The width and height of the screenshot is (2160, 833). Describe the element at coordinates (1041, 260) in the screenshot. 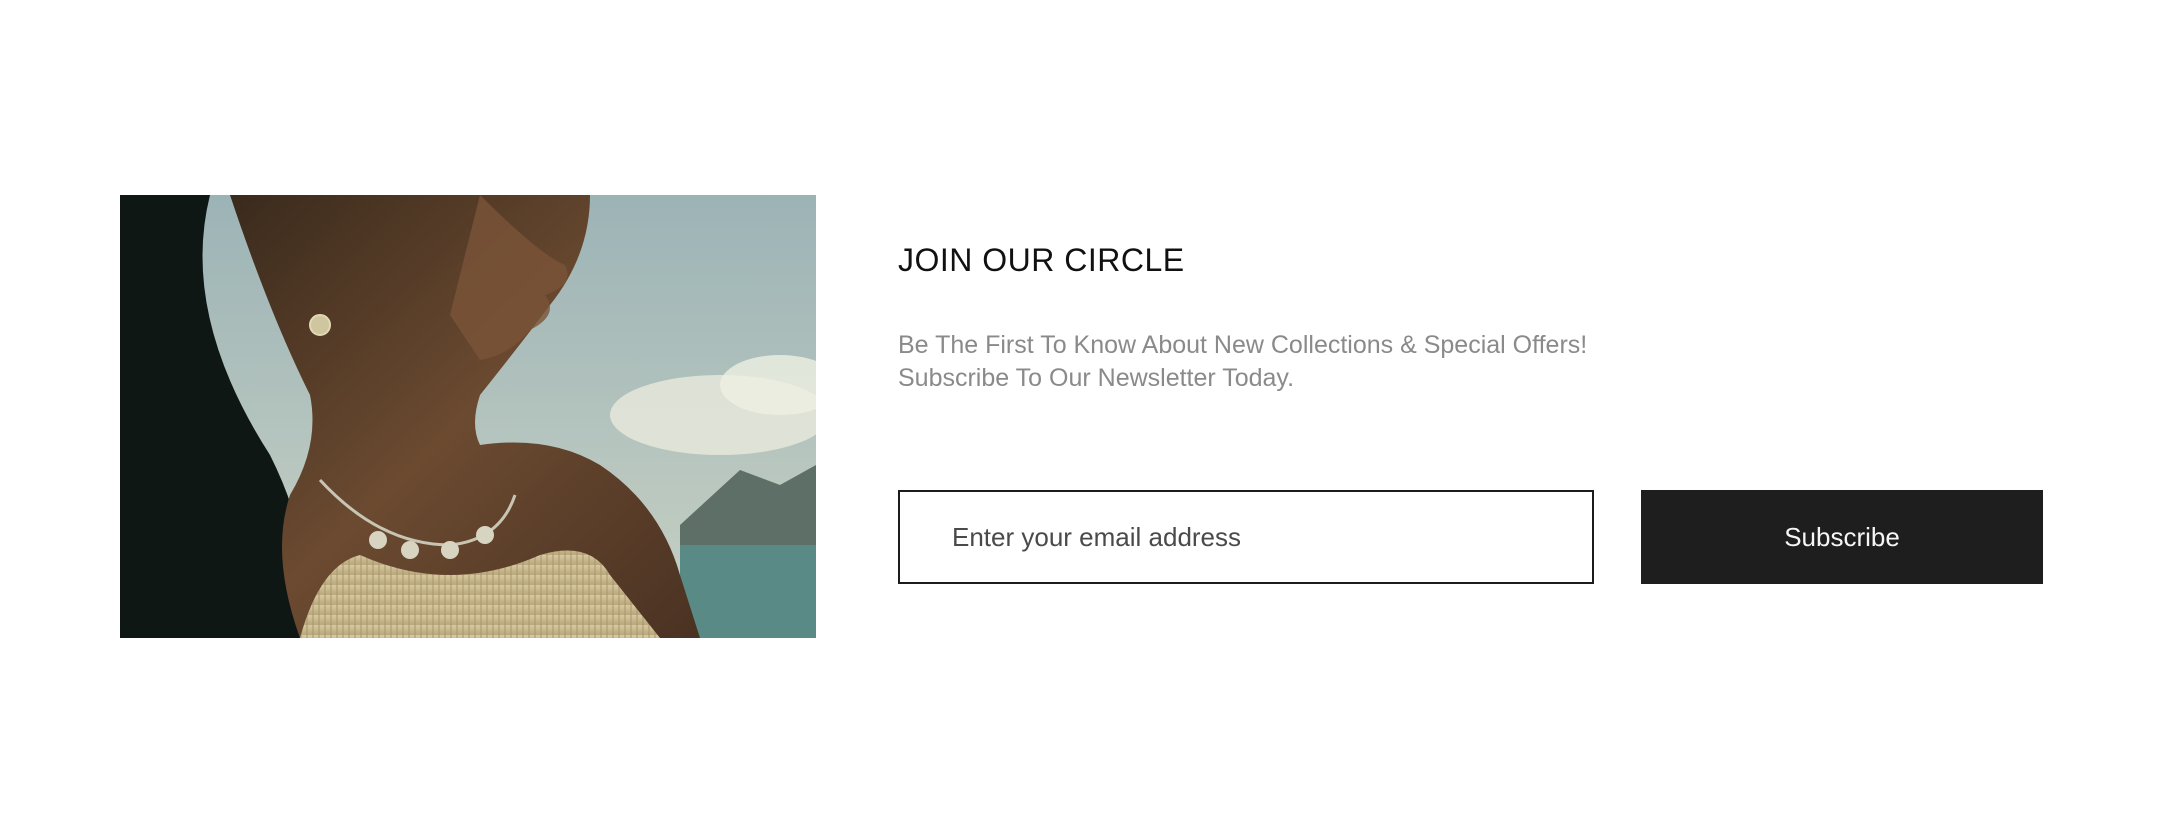

I see `newsletter-heading: JOIN OUR CIRCLE` at that location.